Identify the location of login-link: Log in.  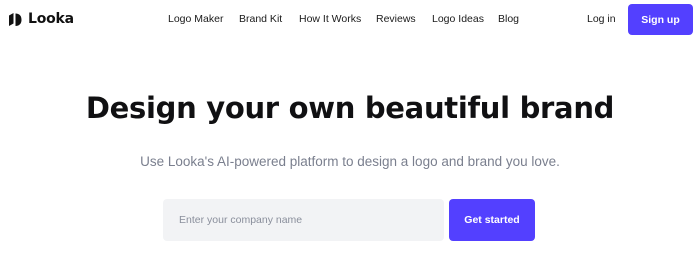
(601, 19).